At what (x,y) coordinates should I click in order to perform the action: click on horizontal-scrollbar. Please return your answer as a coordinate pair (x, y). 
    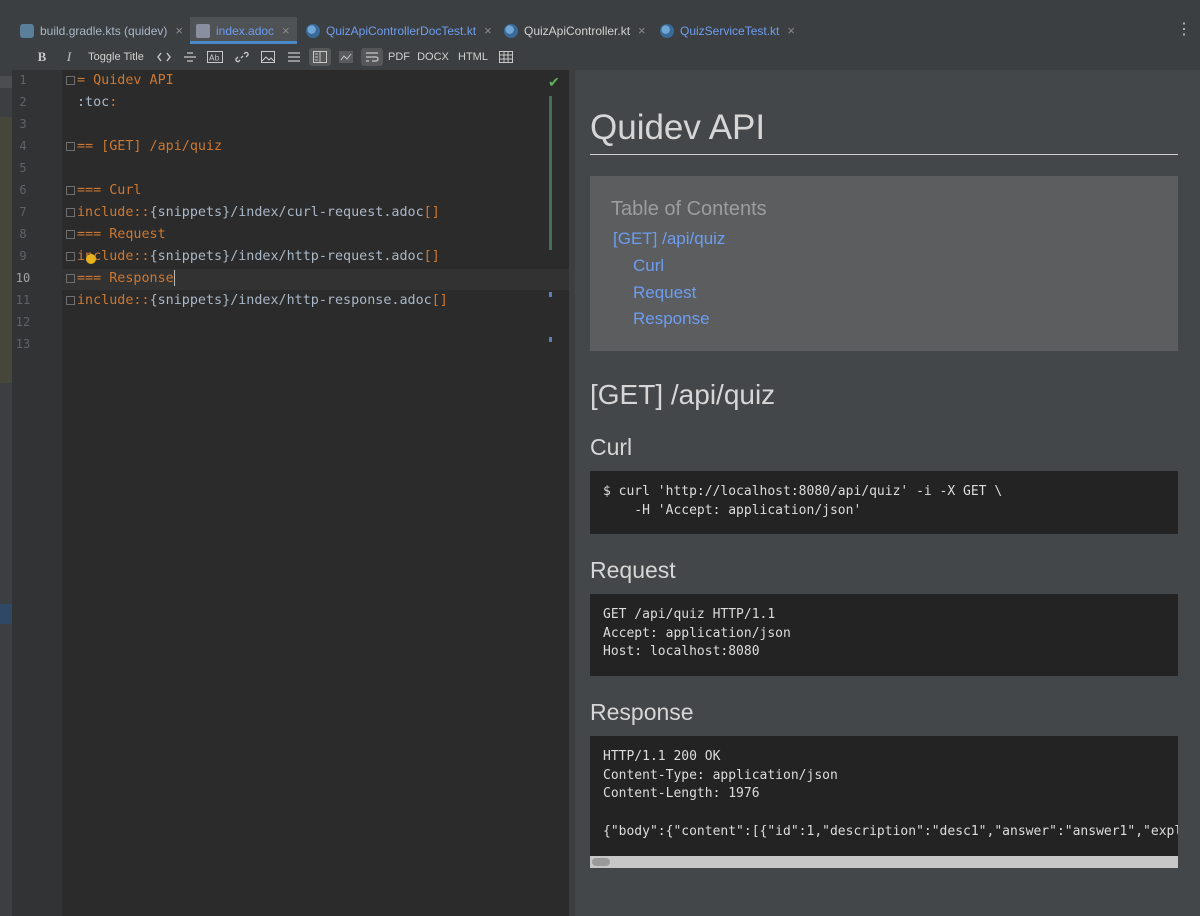
    Looking at the image, I should click on (884, 862).